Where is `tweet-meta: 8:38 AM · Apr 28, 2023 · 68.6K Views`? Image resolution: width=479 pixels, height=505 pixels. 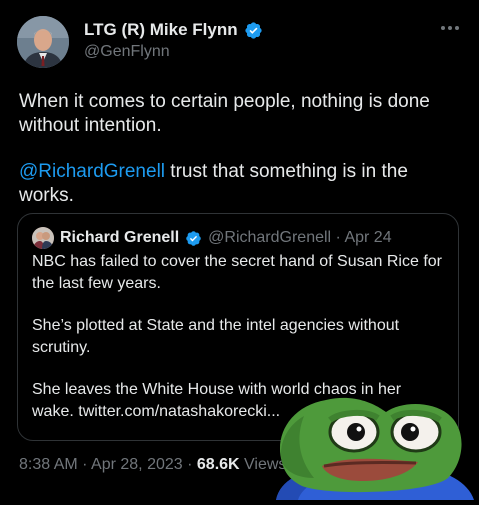 tweet-meta: 8:38 AM · Apr 28, 2023 · 68.6K Views is located at coordinates (152, 465).